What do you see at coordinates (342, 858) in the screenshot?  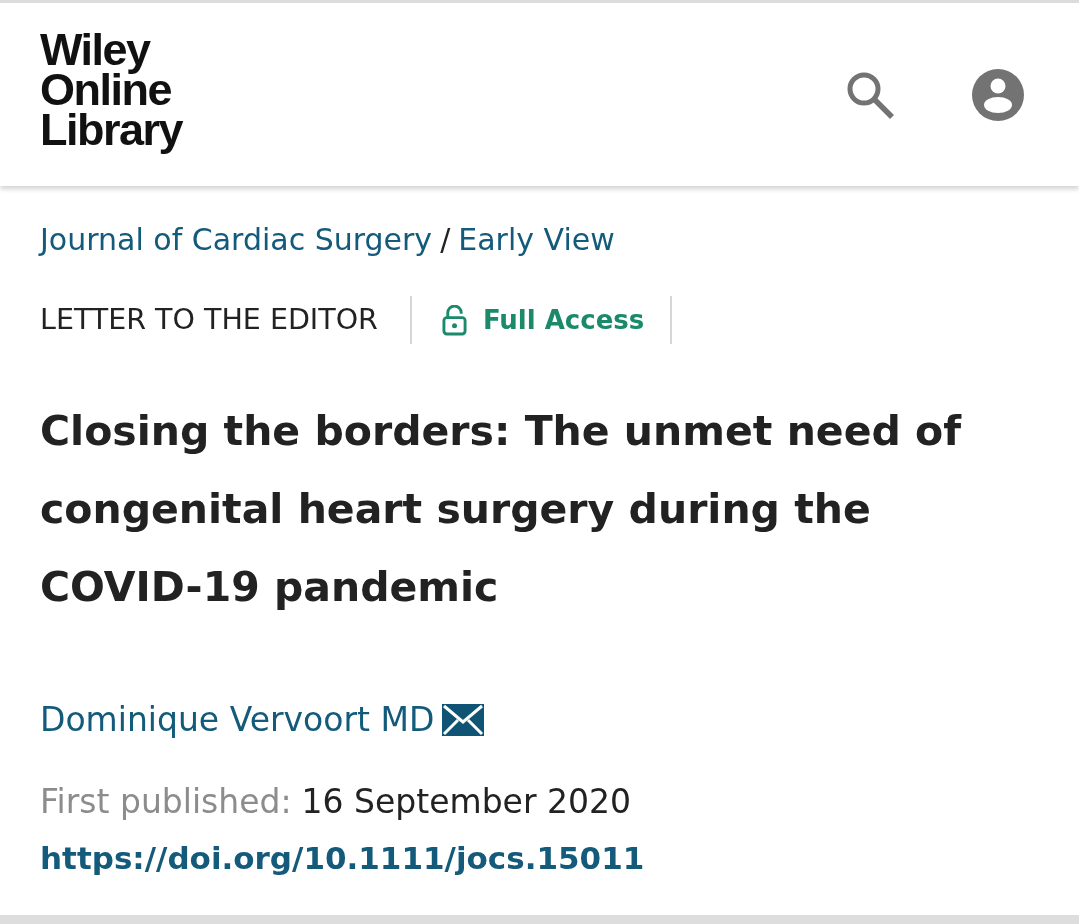 I see `doi-link: https://doi.org/10.1111/jocs.15011` at bounding box center [342, 858].